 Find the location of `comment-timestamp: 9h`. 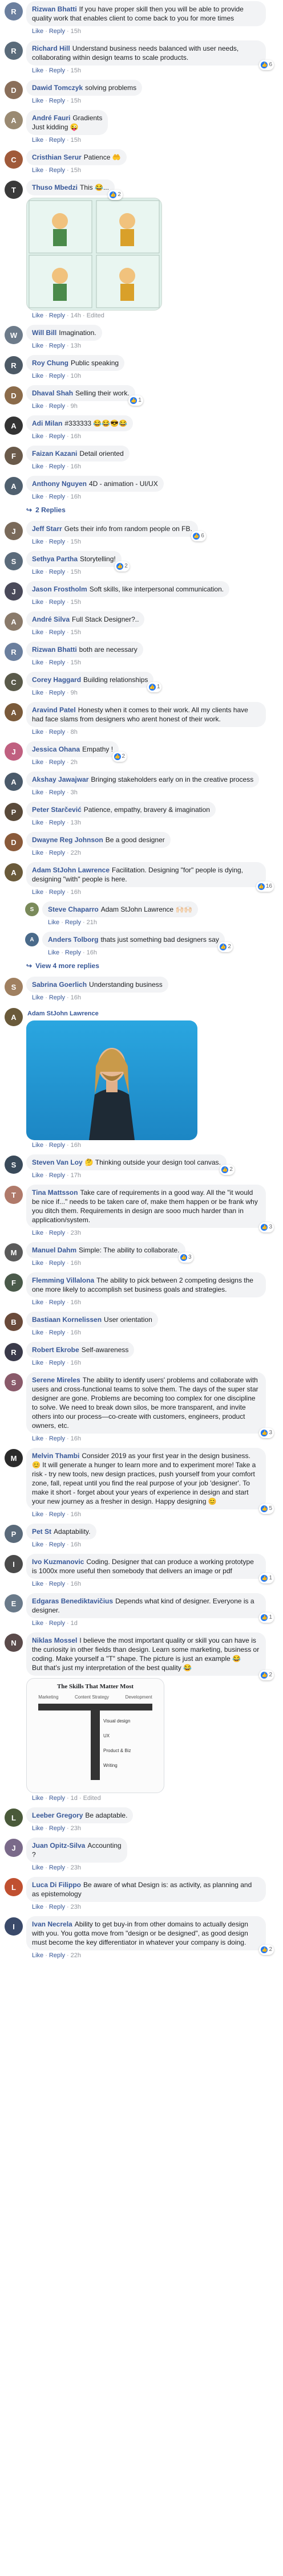

comment-timestamp: 9h is located at coordinates (74, 692).